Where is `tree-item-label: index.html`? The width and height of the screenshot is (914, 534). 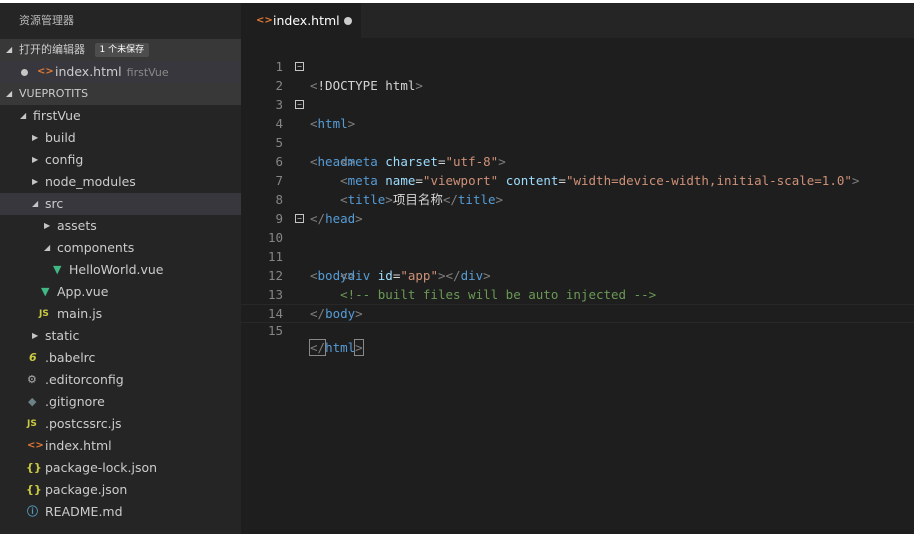 tree-item-label: index.html is located at coordinates (78, 445).